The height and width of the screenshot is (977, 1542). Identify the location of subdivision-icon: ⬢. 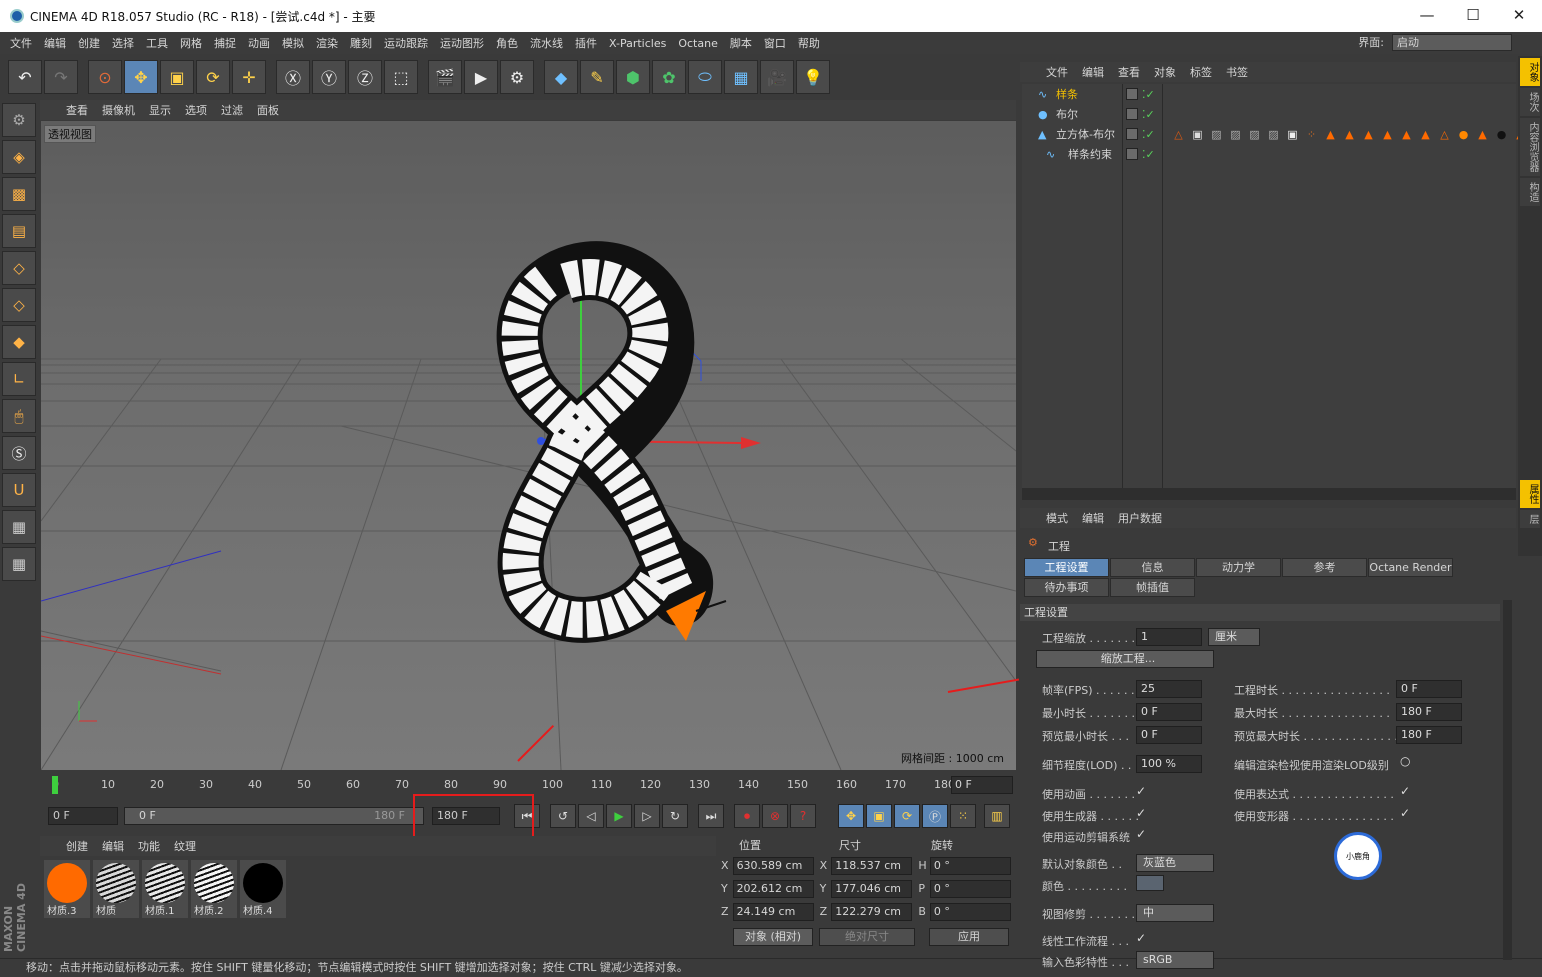
(633, 77).